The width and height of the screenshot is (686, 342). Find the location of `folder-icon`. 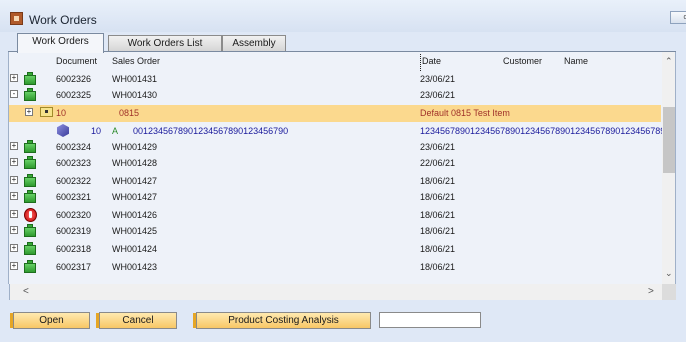

folder-icon is located at coordinates (46, 112).